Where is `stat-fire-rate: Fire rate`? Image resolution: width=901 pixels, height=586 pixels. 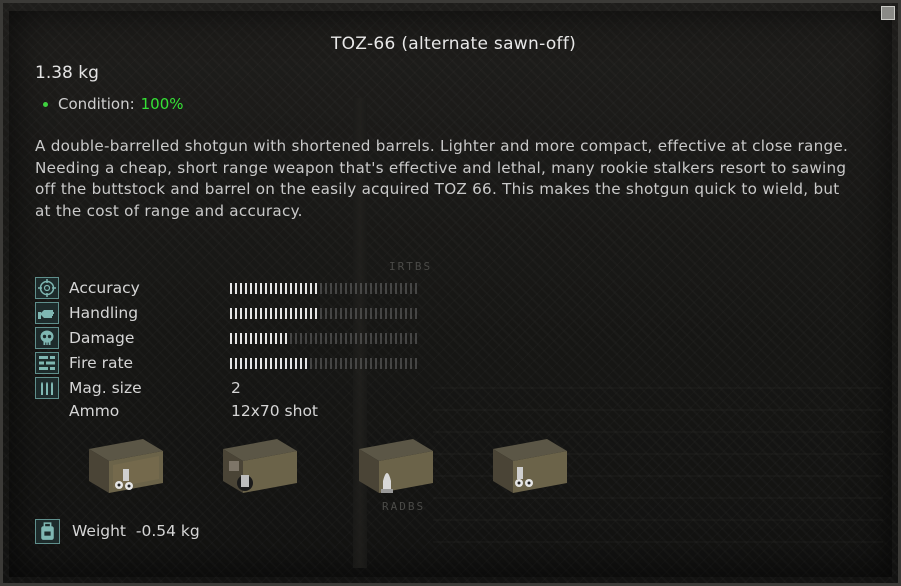
stat-fire-rate: Fire rate is located at coordinates (235, 363).